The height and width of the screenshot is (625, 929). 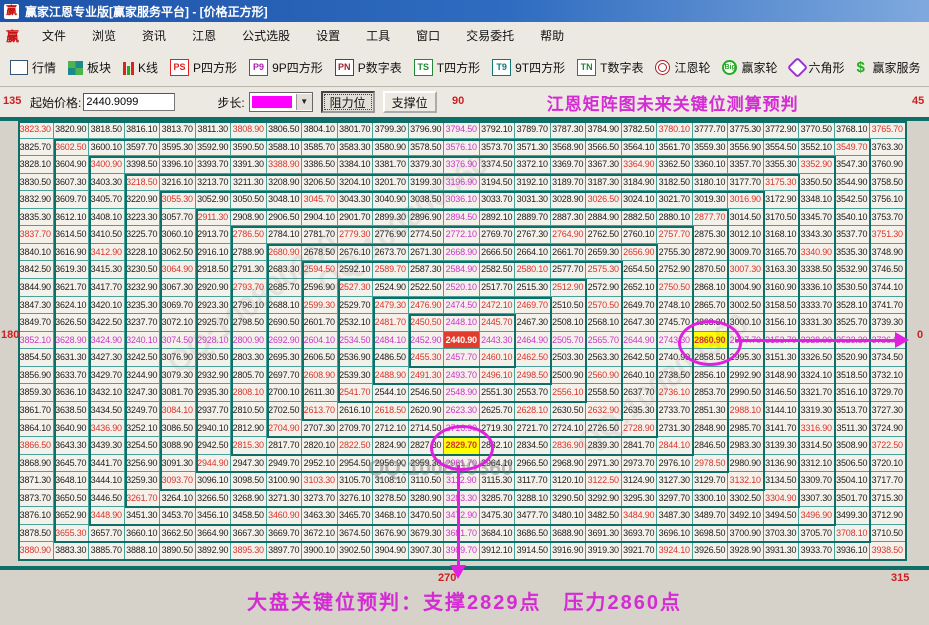 What do you see at coordinates (142, 410) in the screenshot?
I see `matrix-cell: 3249.70` at bounding box center [142, 410].